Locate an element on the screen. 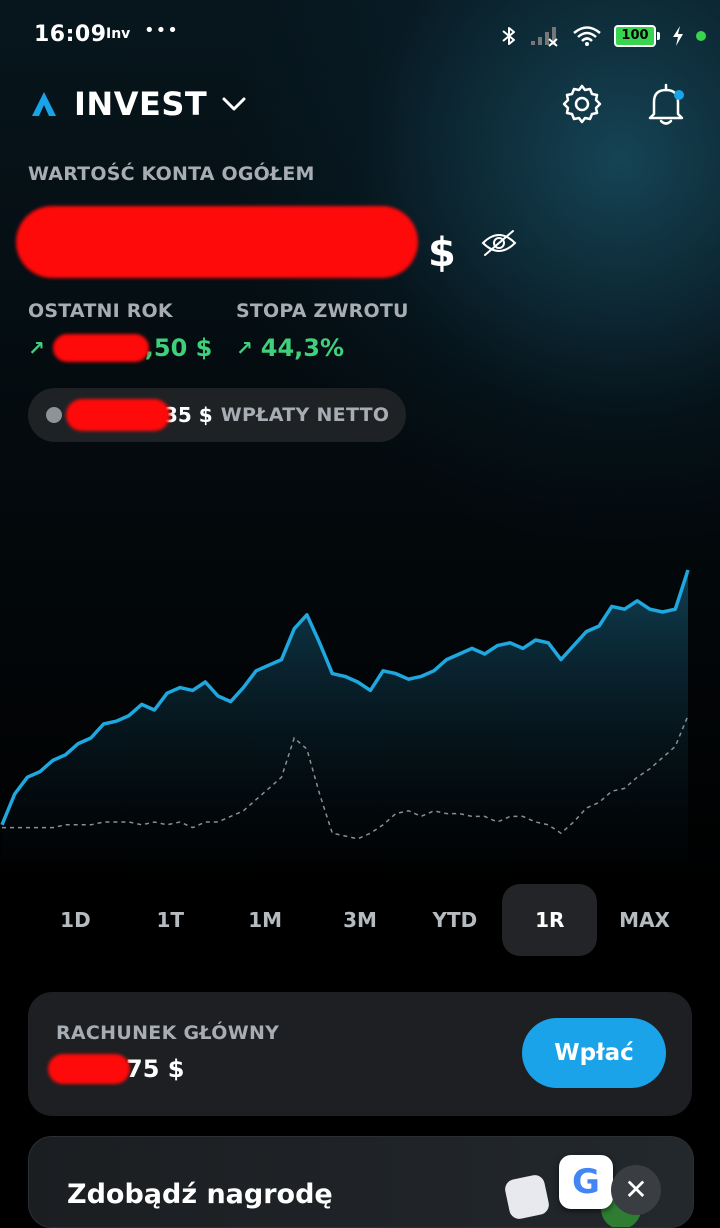  return-rate-label: STOPA ZWROTU is located at coordinates (322, 311).